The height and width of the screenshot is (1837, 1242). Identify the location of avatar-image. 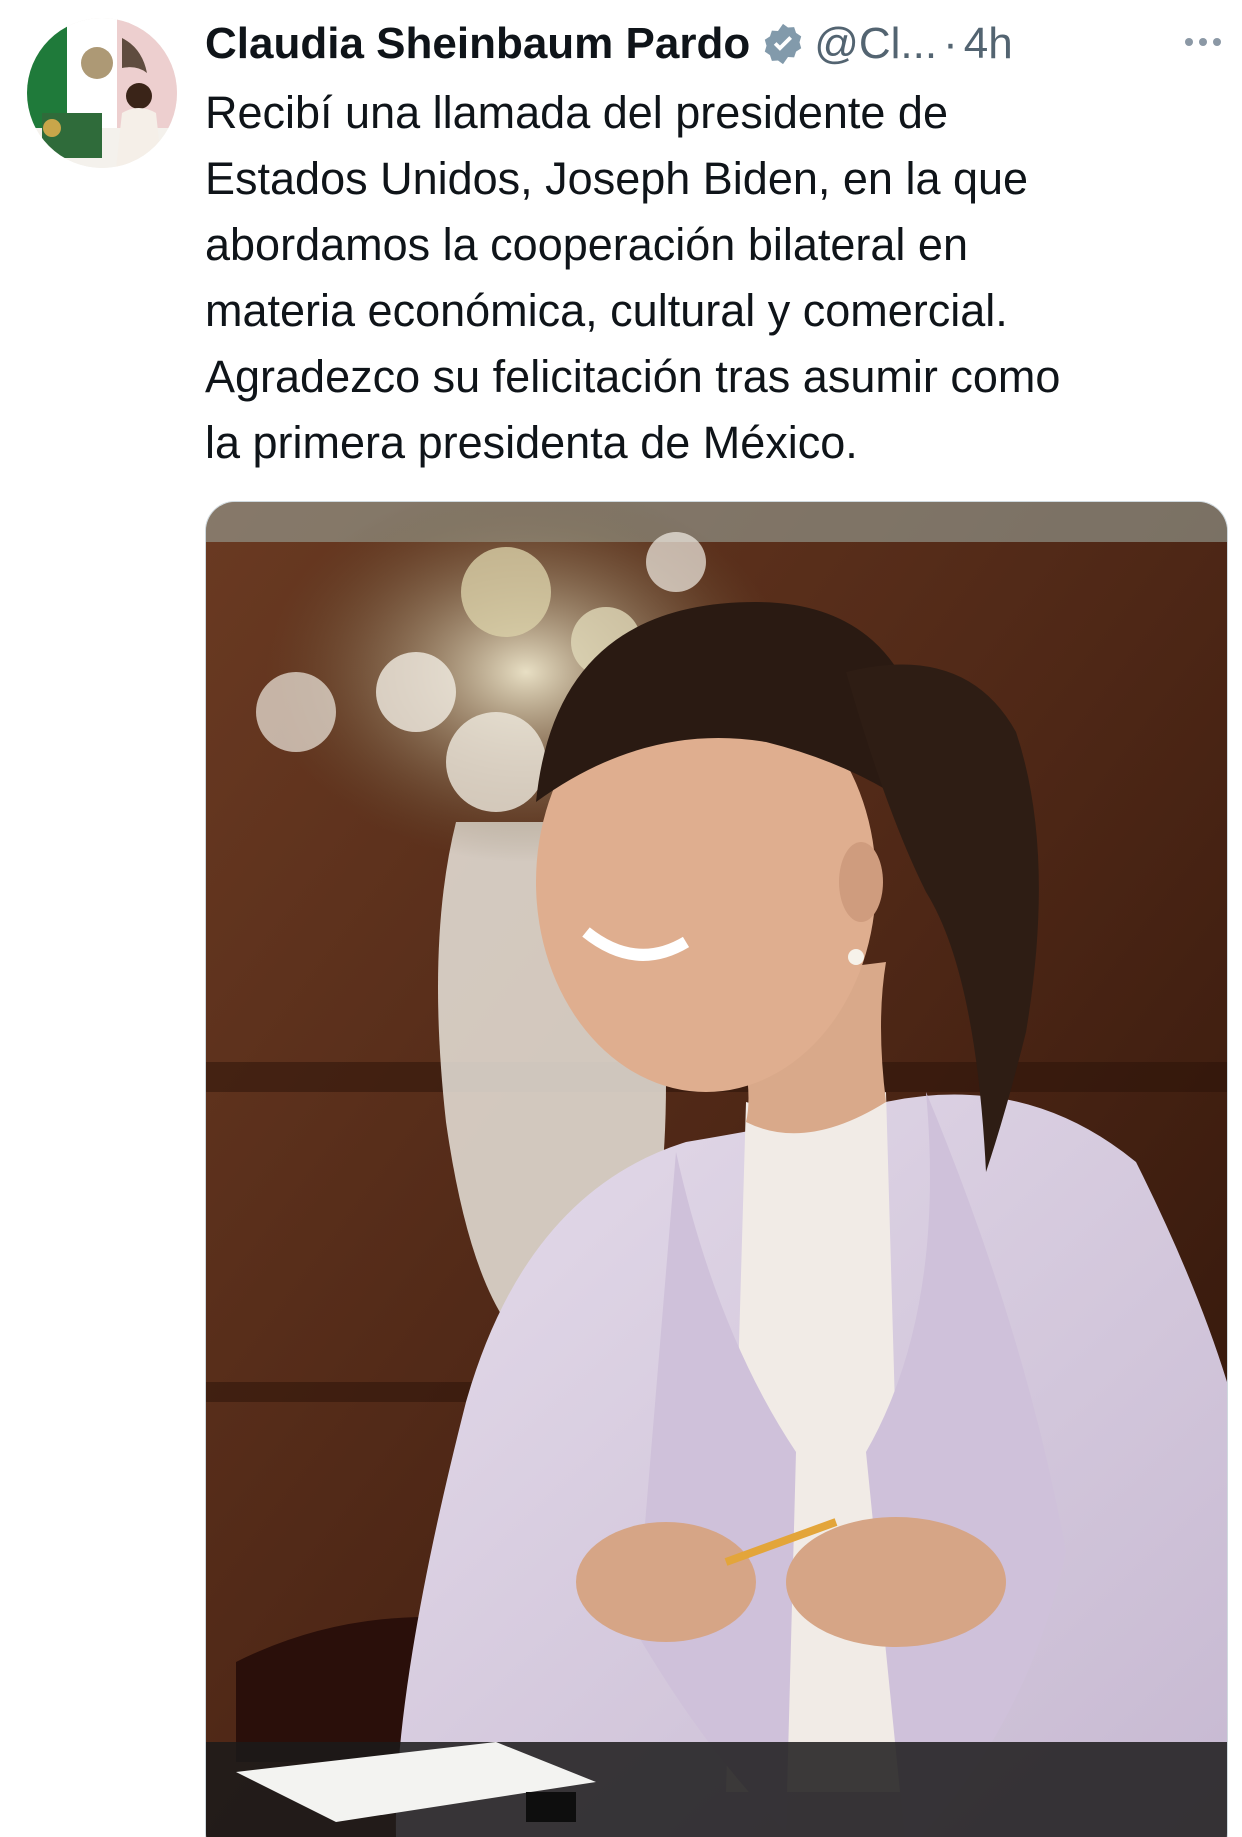
(102, 93).